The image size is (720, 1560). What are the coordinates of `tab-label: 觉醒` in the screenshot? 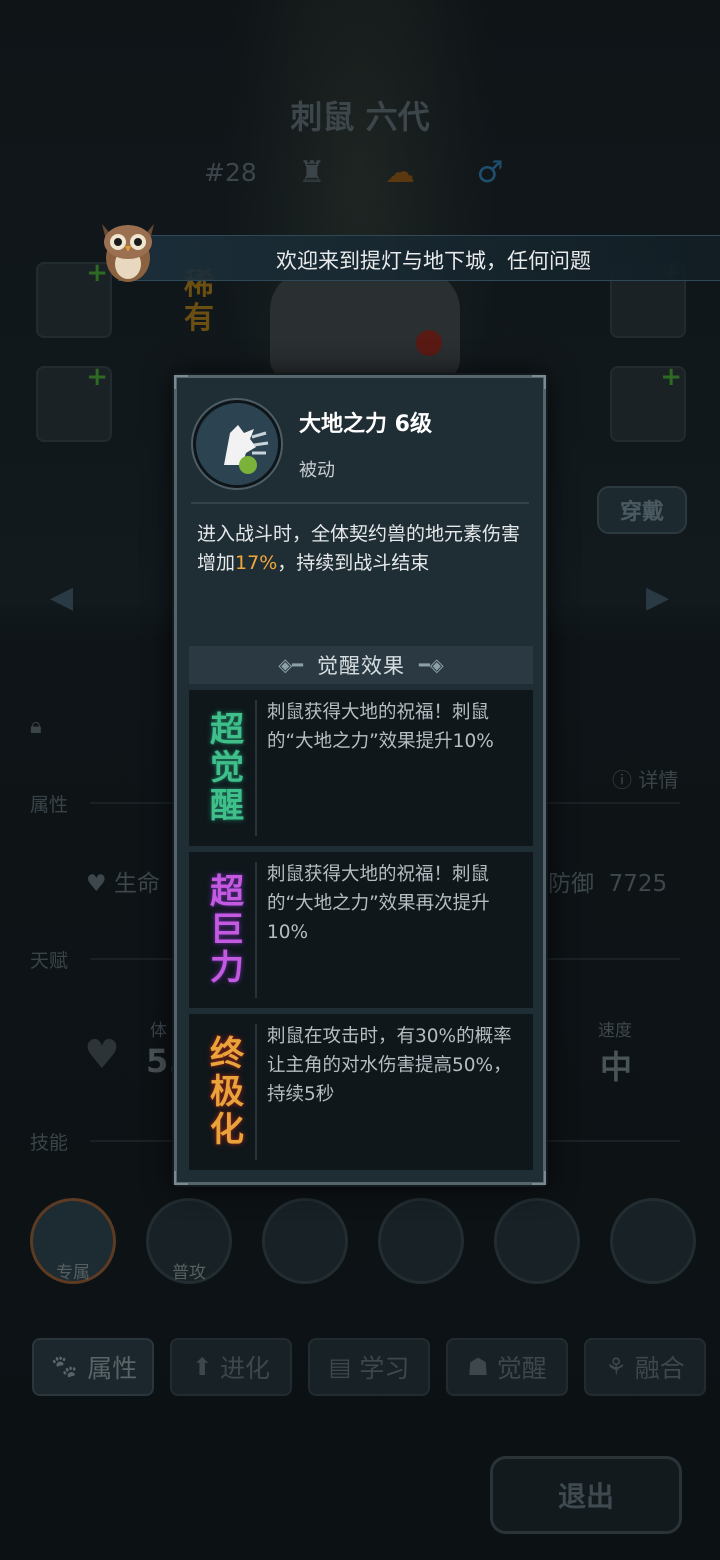 It's located at (521, 1368).